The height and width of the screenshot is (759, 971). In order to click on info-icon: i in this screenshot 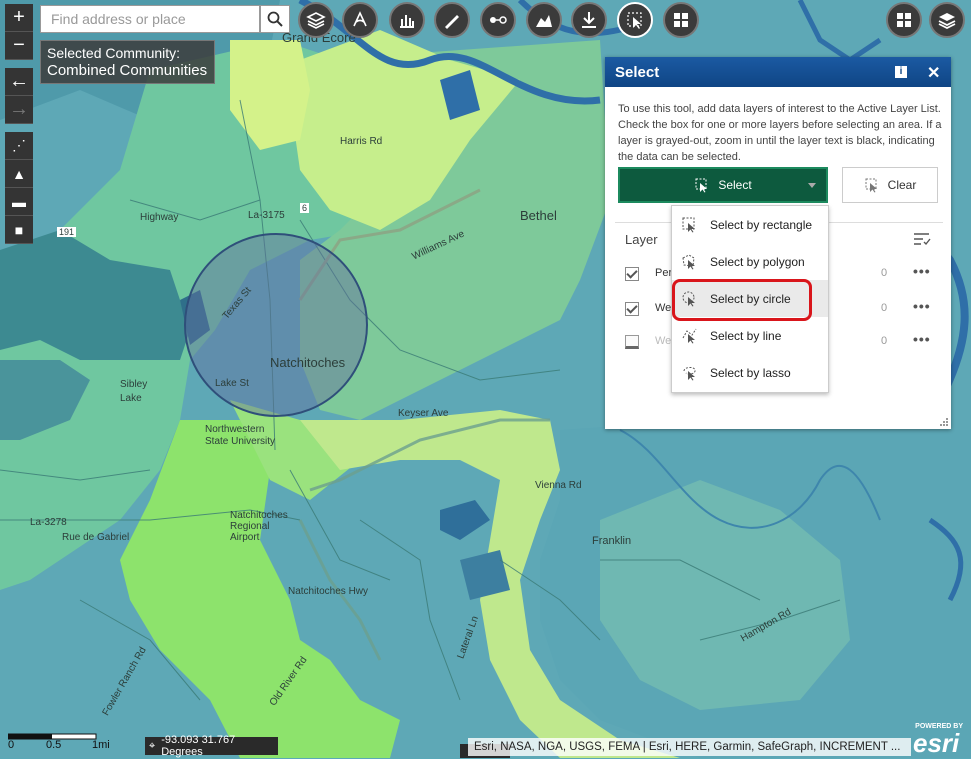, I will do `click(901, 72)`.